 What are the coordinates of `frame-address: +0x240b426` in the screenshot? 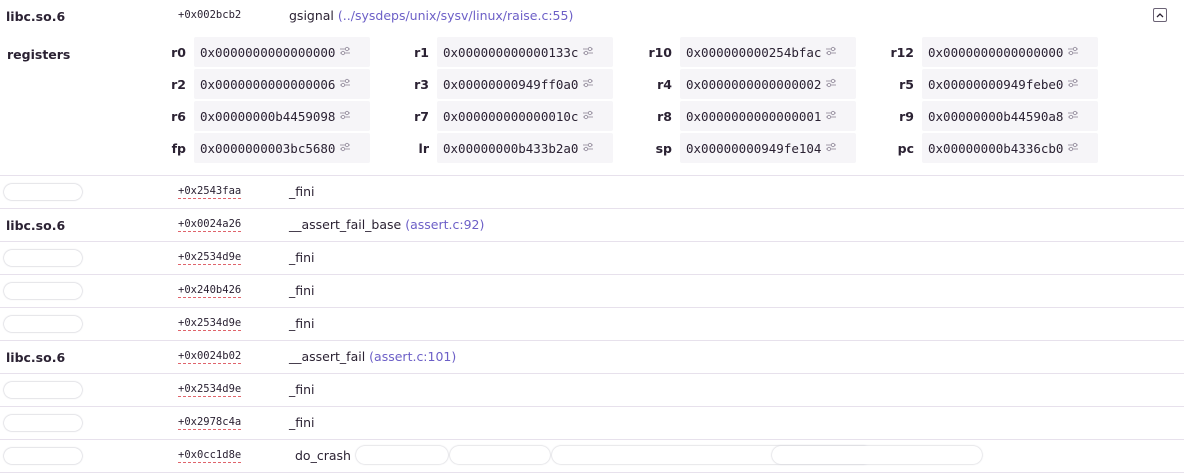 It's located at (210, 291).